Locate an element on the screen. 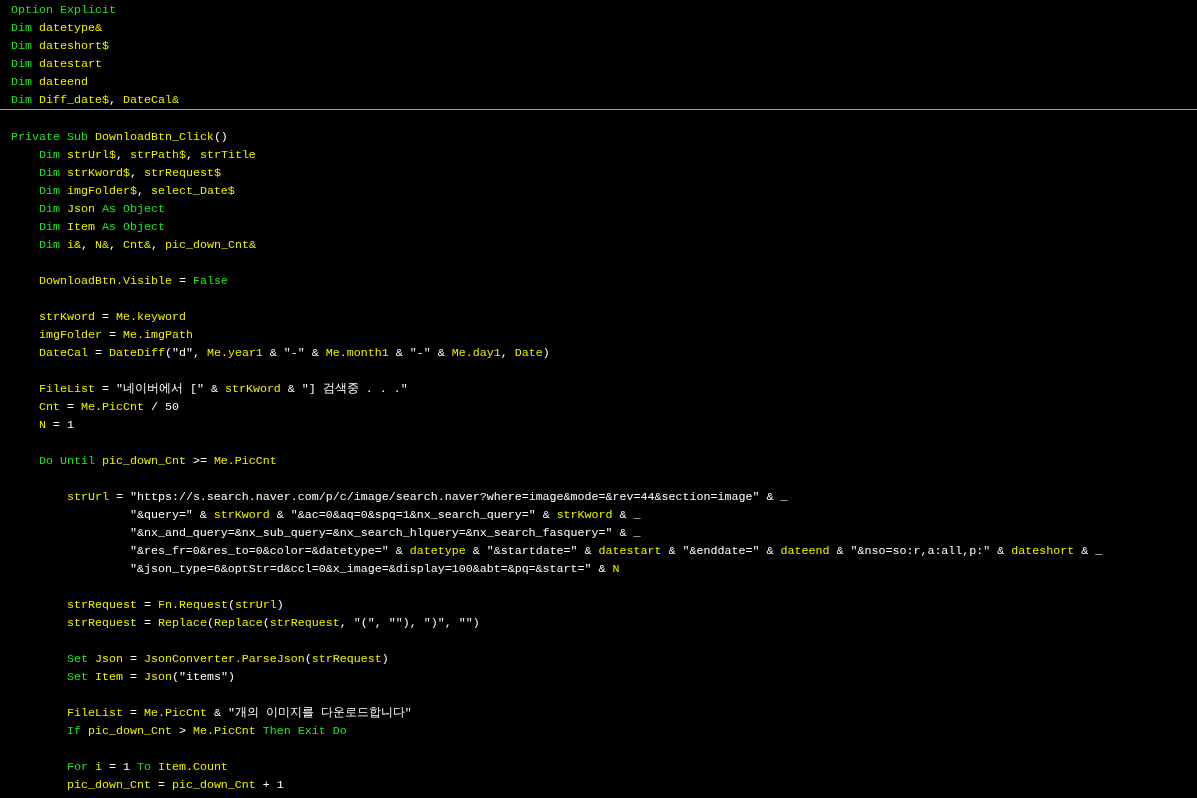  code-line: Dim datestart is located at coordinates (56, 64).